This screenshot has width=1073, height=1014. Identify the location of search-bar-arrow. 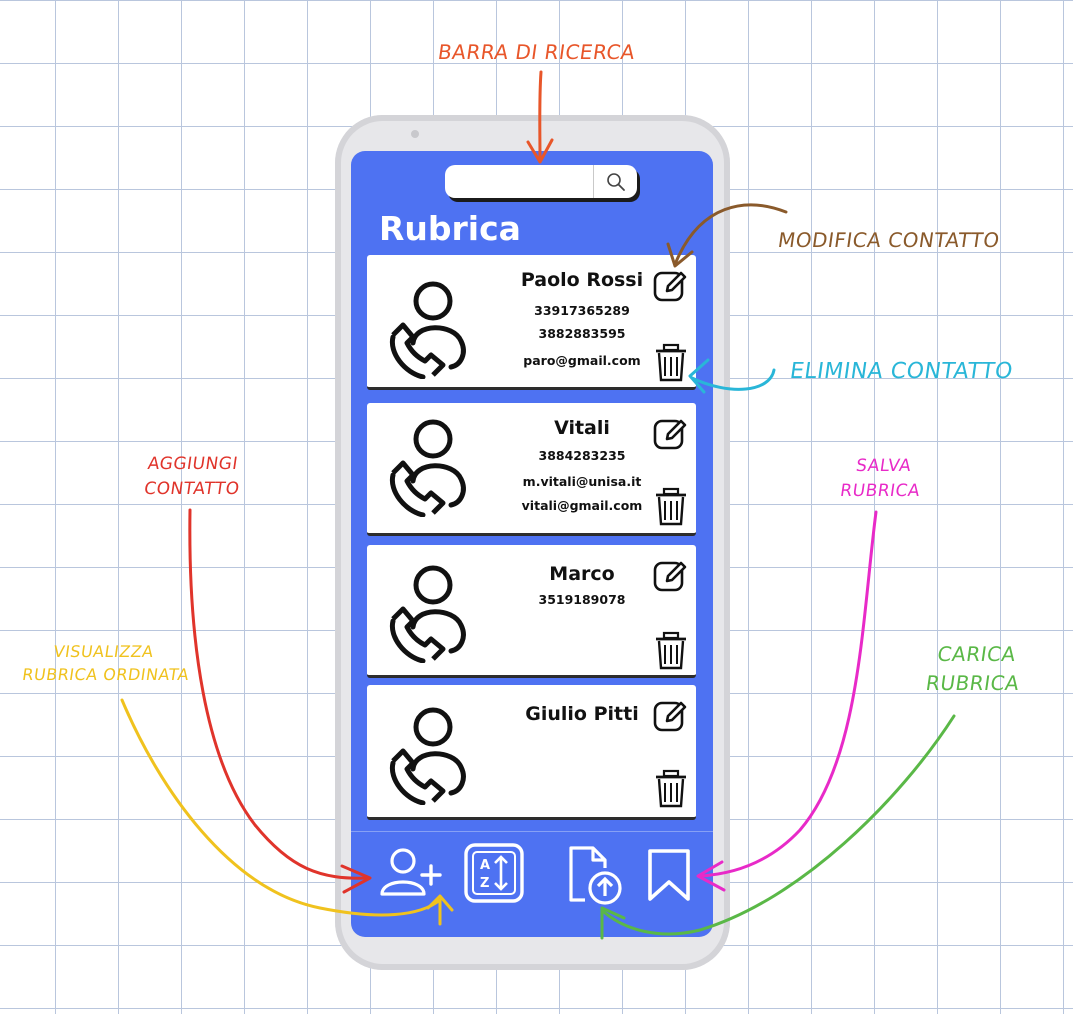
(540, 116).